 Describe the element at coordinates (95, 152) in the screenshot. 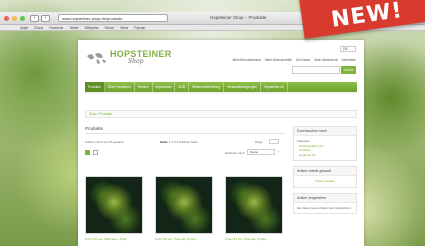

I see `list-view-icon` at that location.